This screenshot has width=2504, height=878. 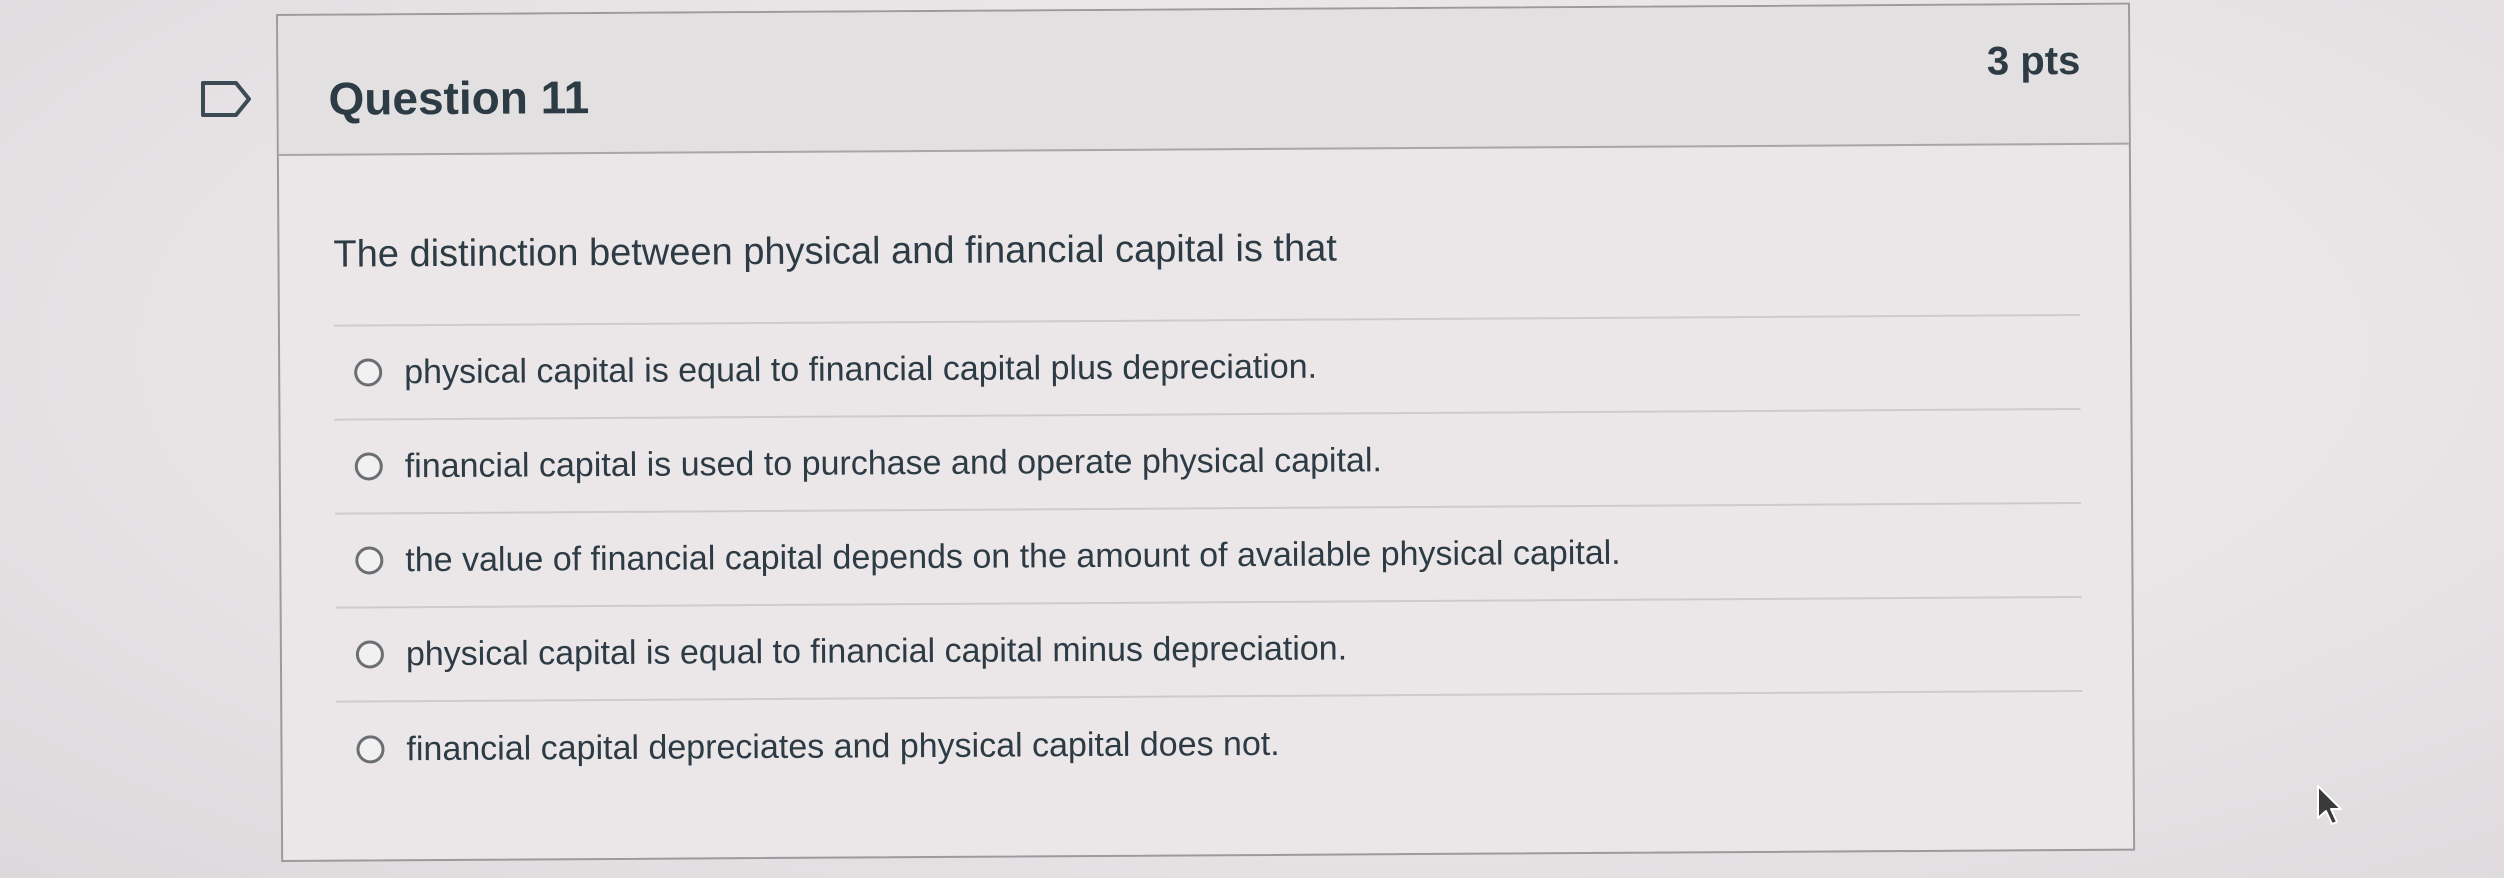 I want to click on question-header: Question 11 3 pts, so click(x=1203, y=80).